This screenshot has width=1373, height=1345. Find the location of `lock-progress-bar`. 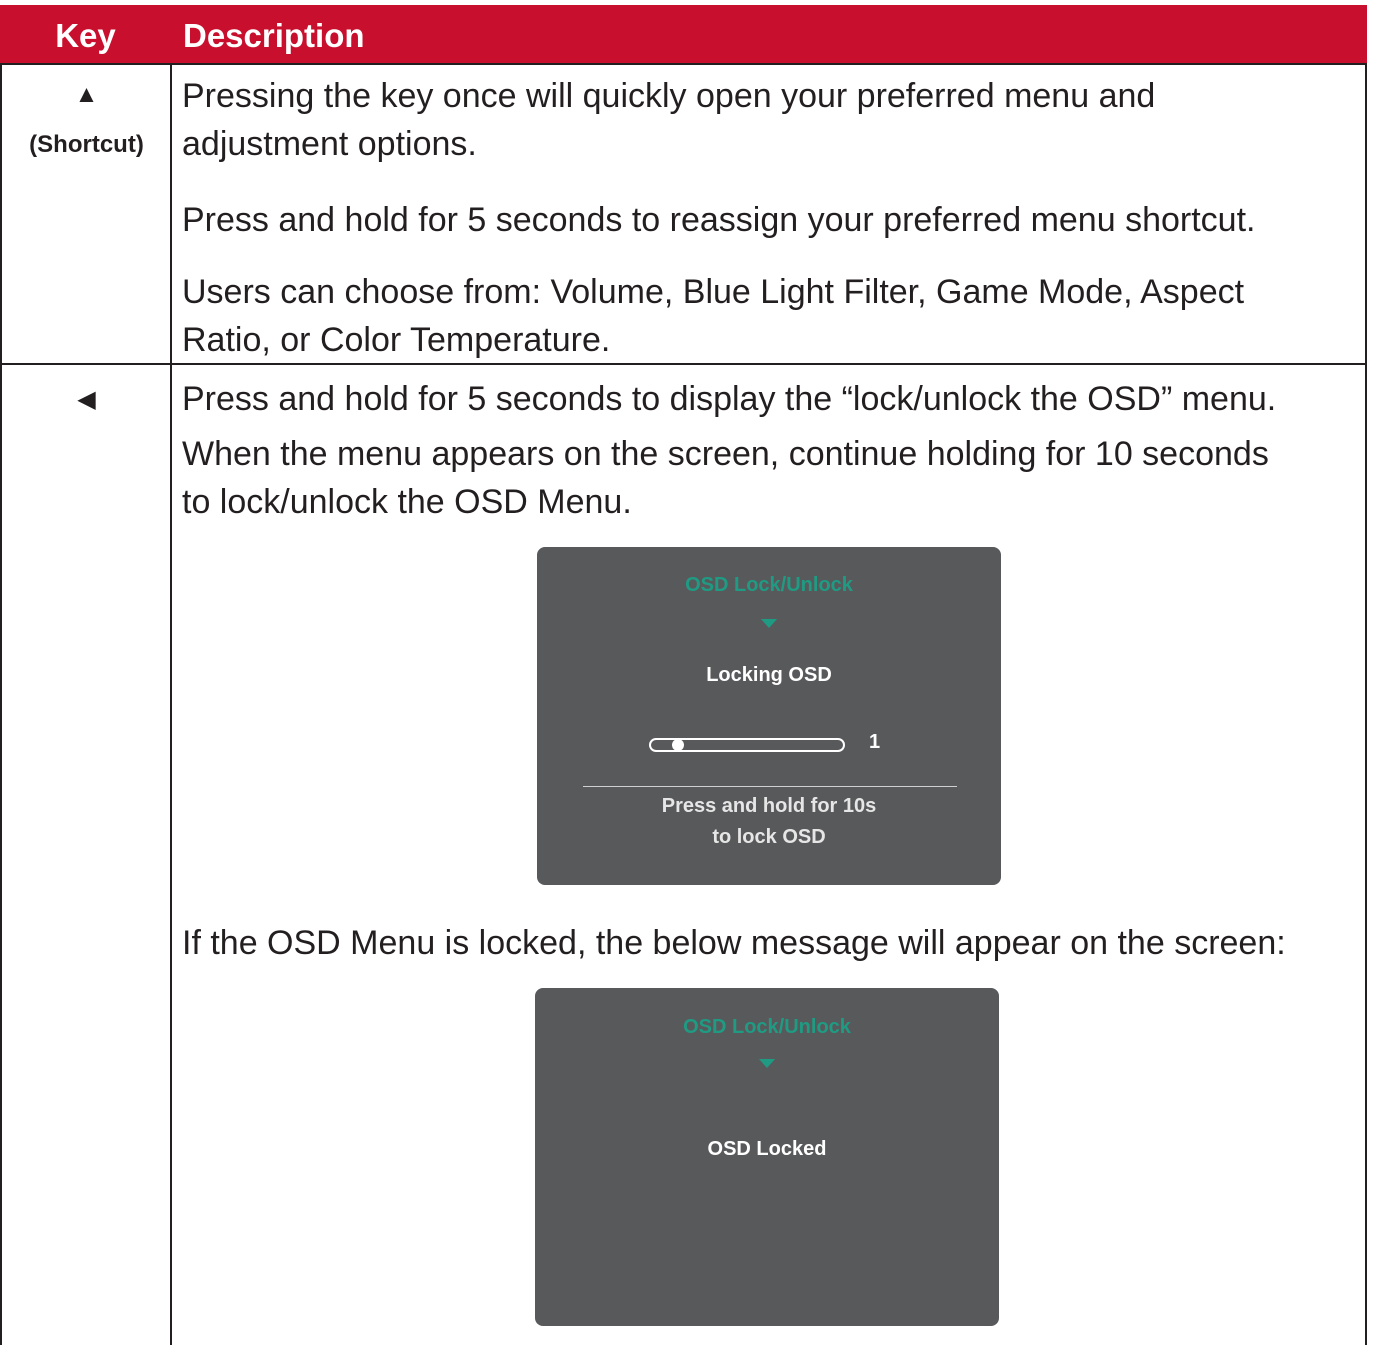

lock-progress-bar is located at coordinates (747, 745).